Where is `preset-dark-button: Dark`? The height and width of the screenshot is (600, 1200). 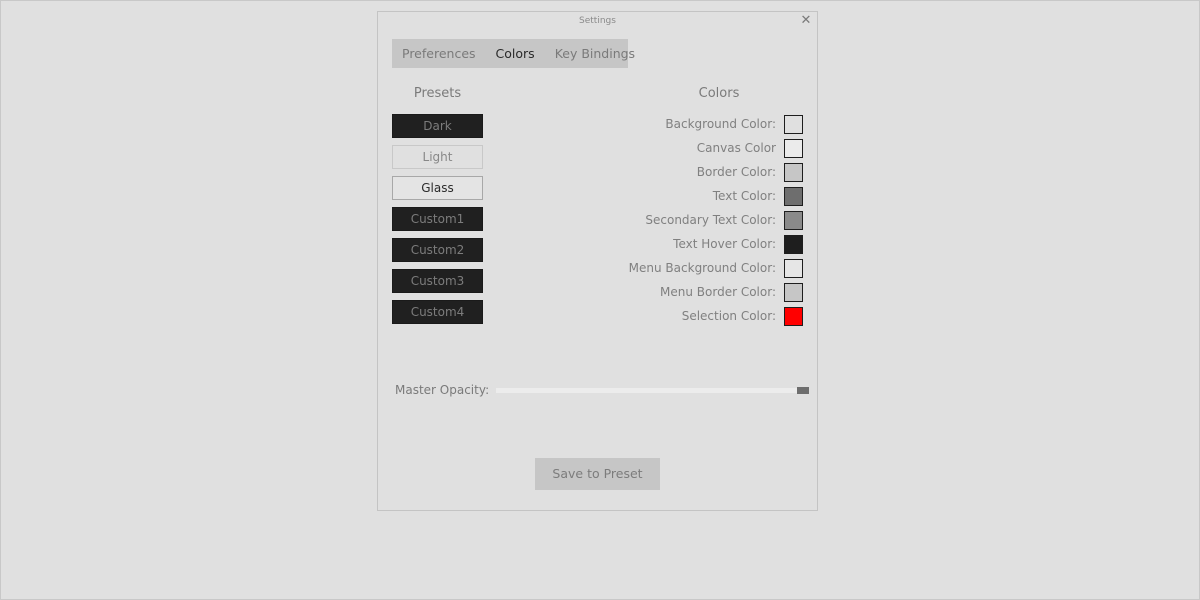 preset-dark-button: Dark is located at coordinates (437, 126).